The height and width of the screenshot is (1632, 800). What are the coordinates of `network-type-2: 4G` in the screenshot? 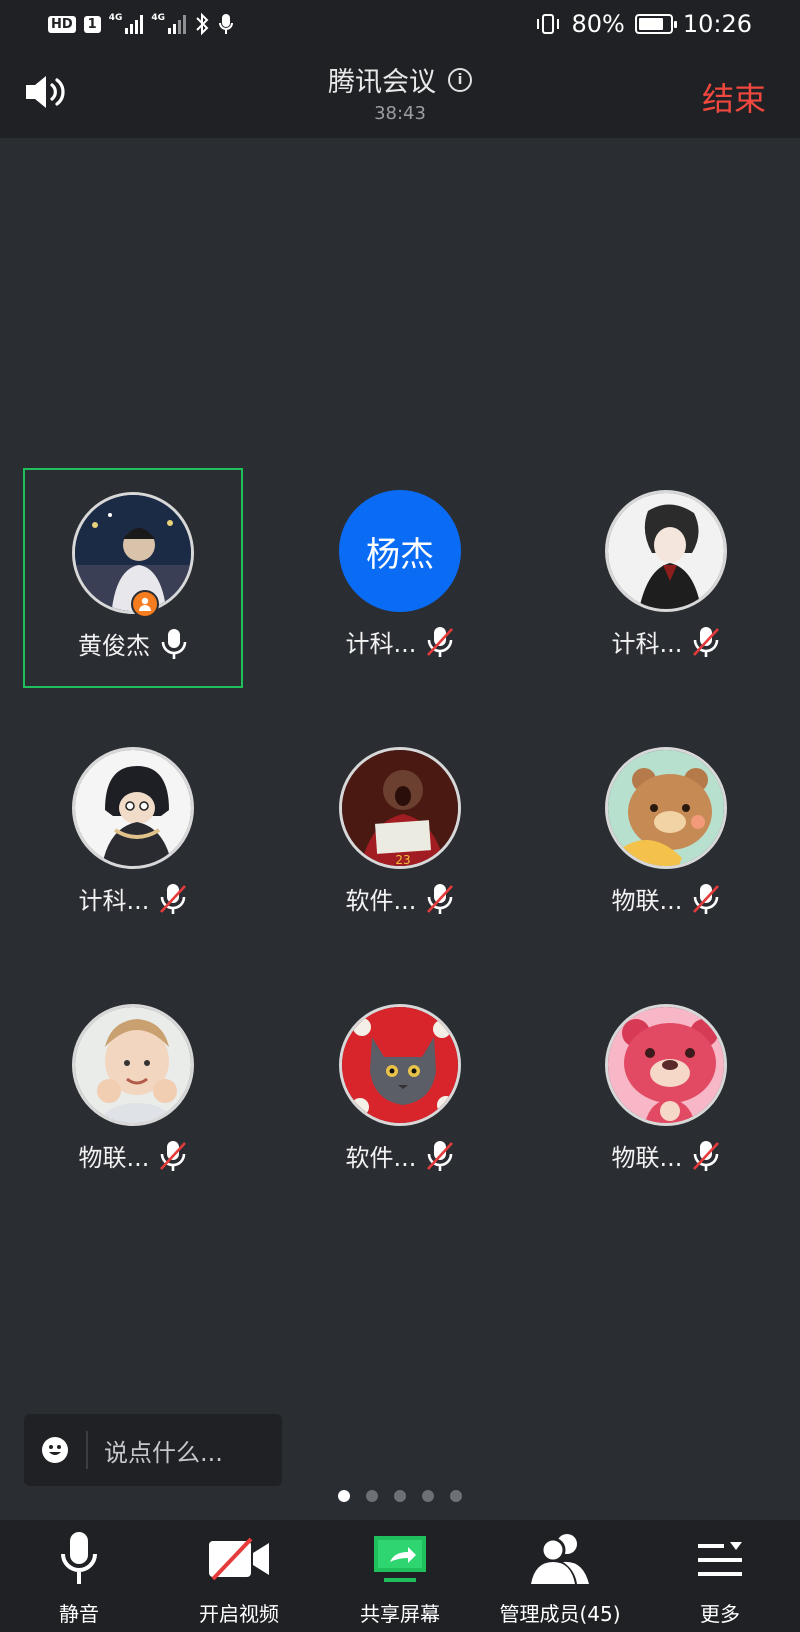 It's located at (158, 18).